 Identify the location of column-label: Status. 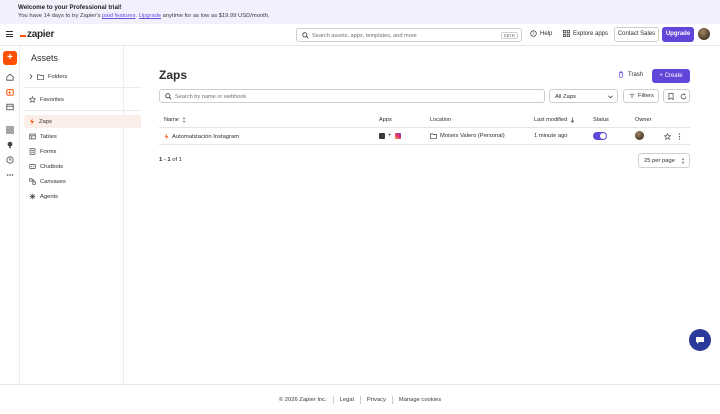
(601, 120).